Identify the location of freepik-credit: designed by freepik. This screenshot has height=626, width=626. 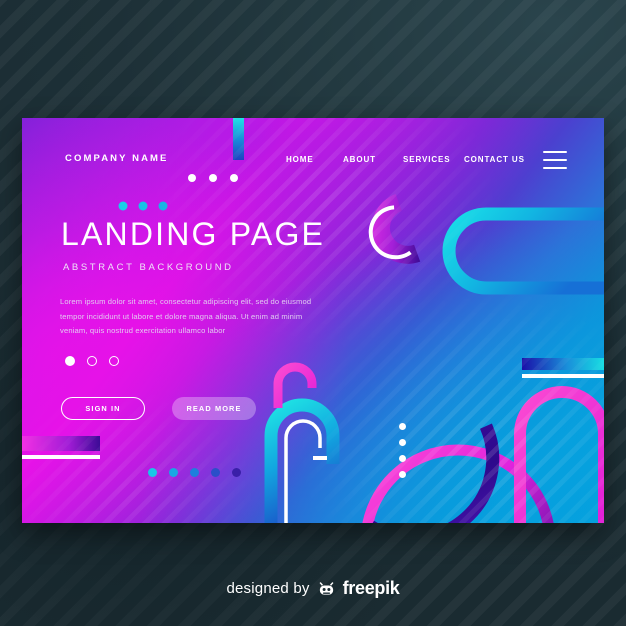
(313, 588).